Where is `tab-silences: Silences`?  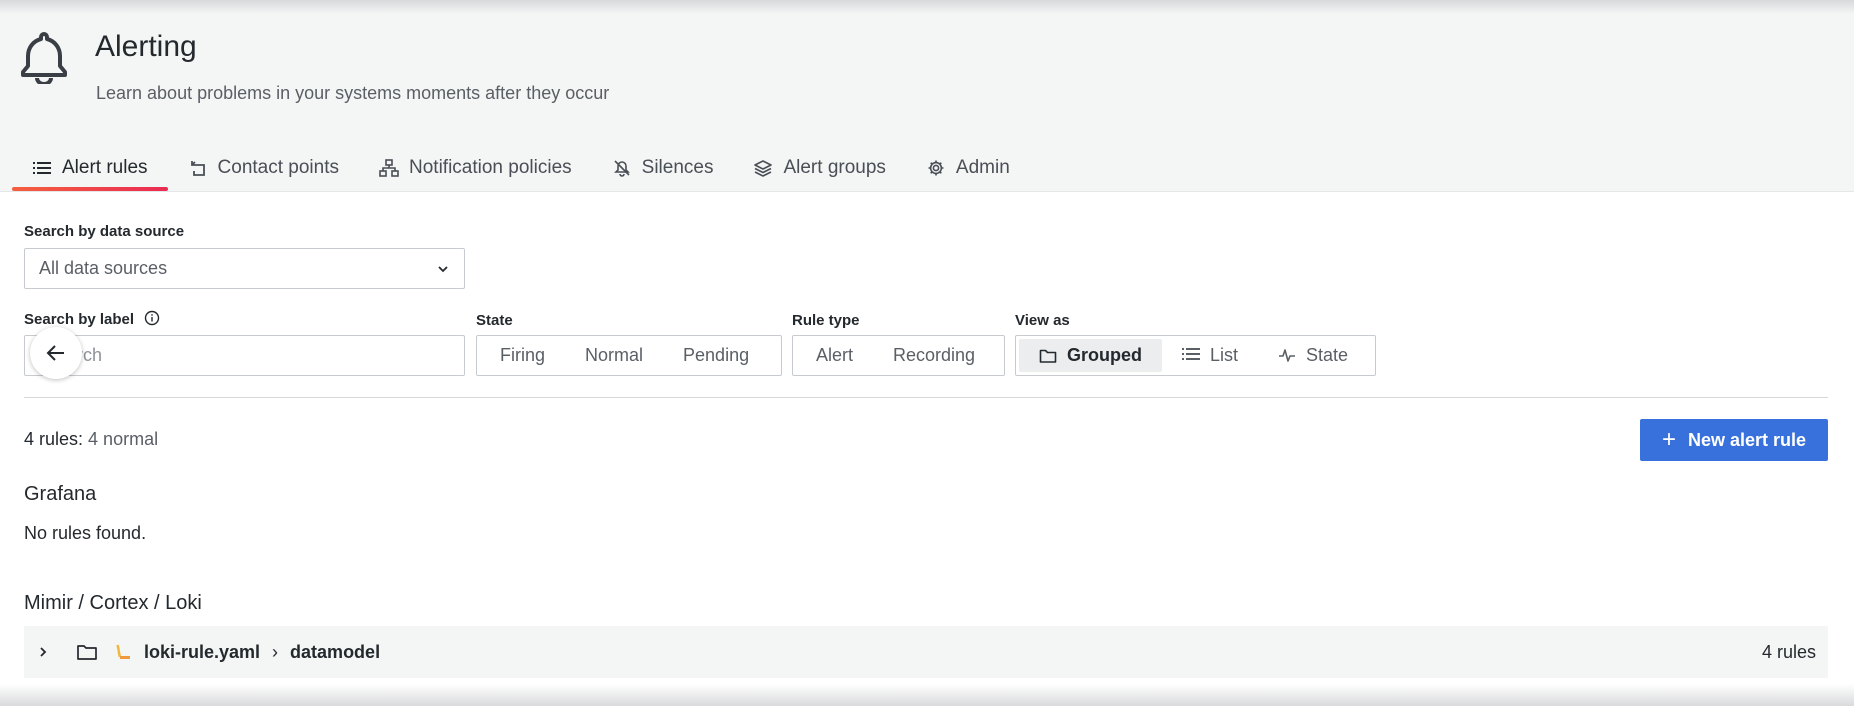 tab-silences: Silences is located at coordinates (663, 168).